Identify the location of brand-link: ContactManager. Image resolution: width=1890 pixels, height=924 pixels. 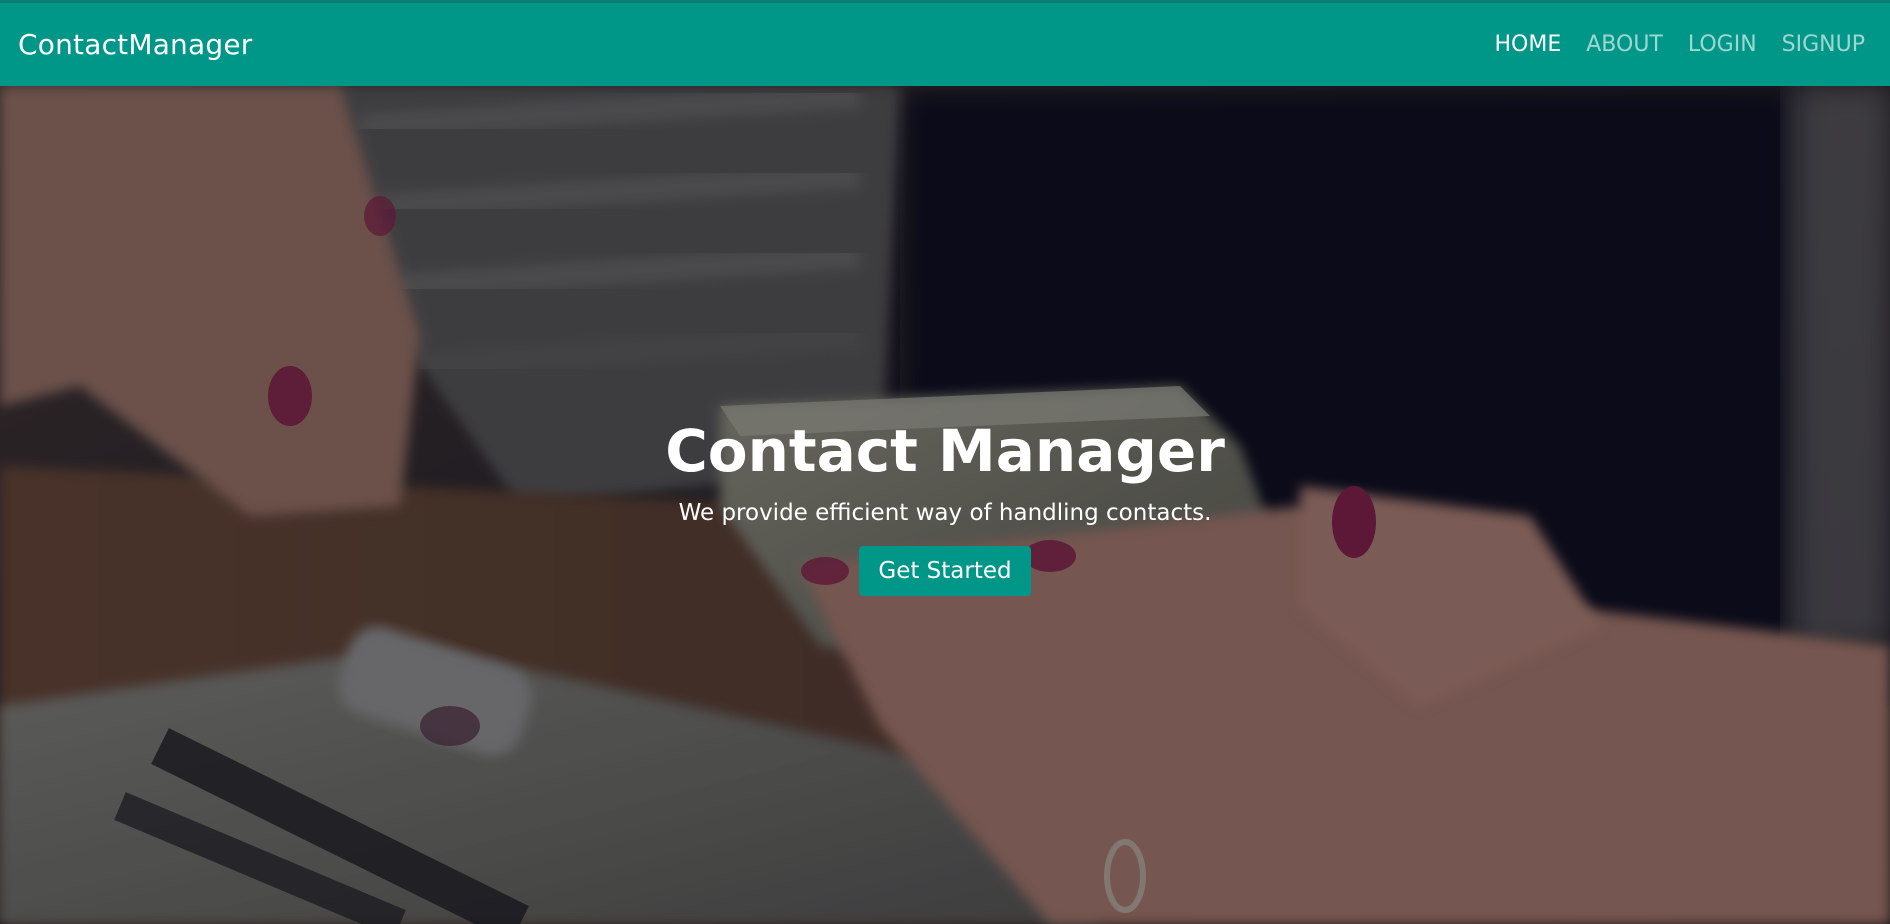
(135, 44).